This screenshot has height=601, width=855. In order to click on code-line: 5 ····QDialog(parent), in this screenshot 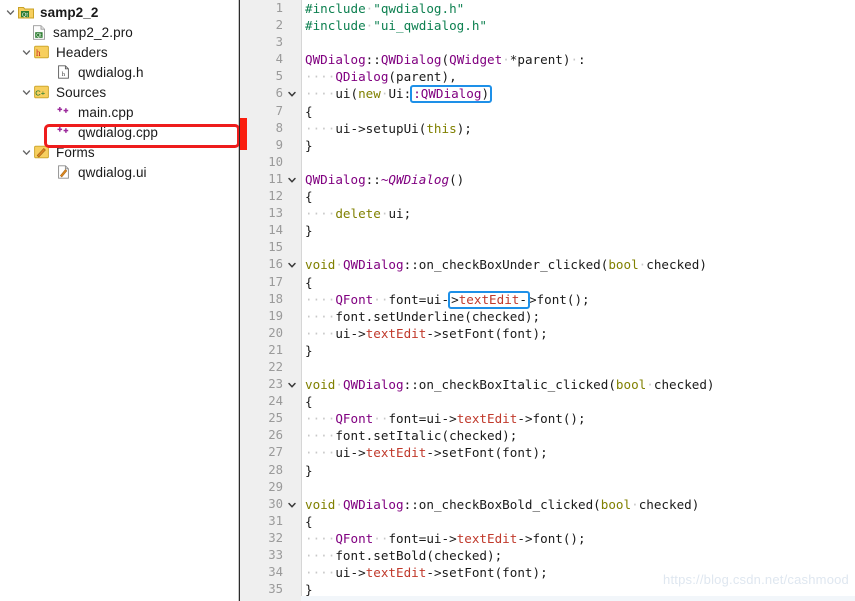, I will do `click(547, 76)`.